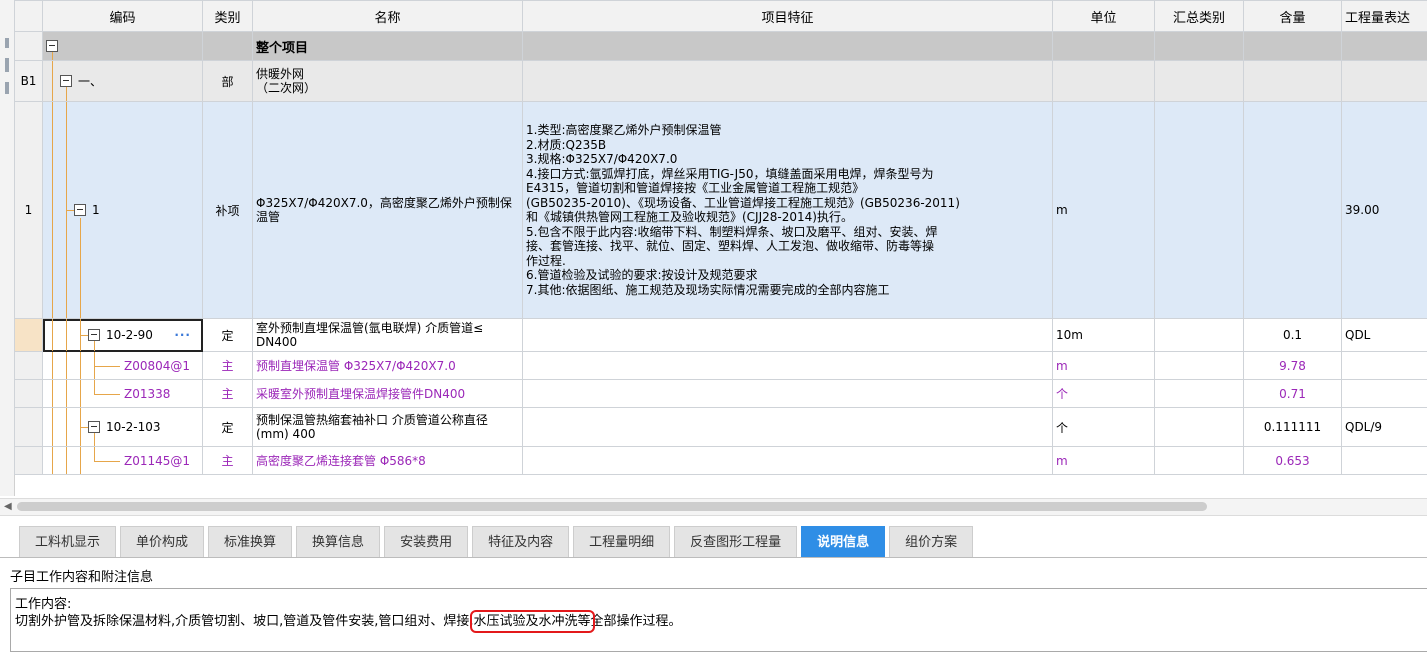 The width and height of the screenshot is (1427, 652). Describe the element at coordinates (387, 46) in the screenshot. I see `name-cell: 整个项目` at that location.